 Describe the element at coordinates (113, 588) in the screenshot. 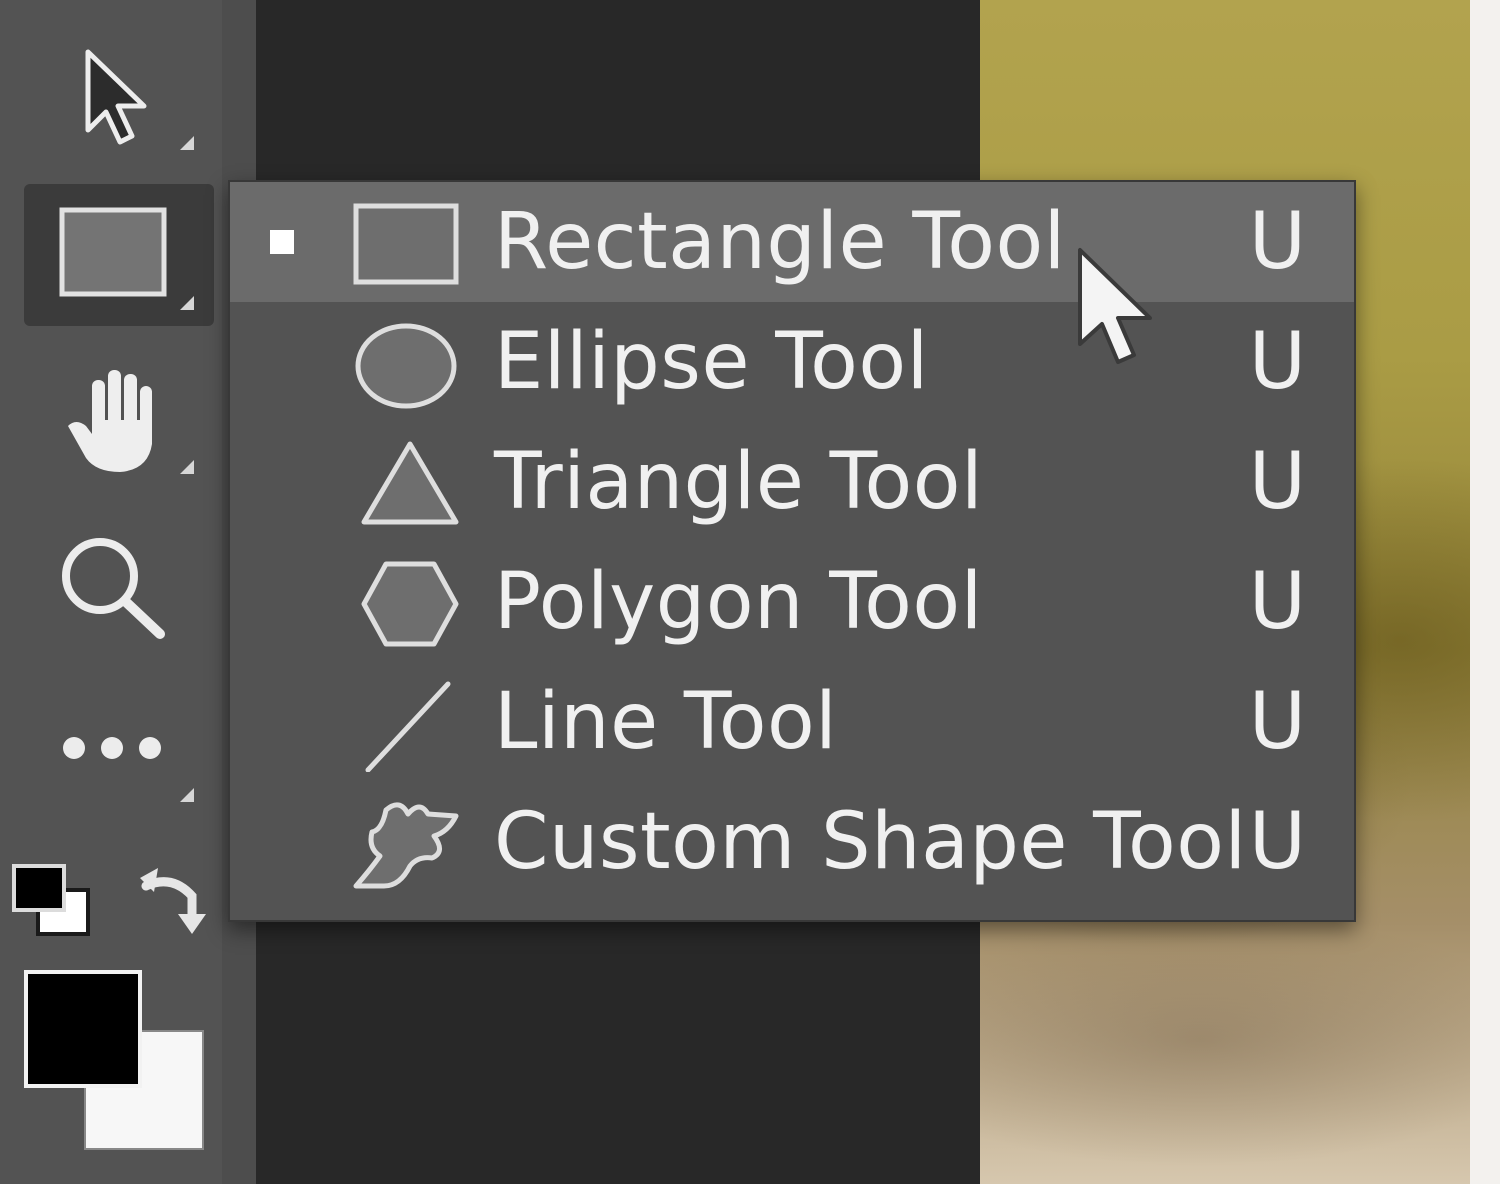

I see `magnifier-icon` at that location.